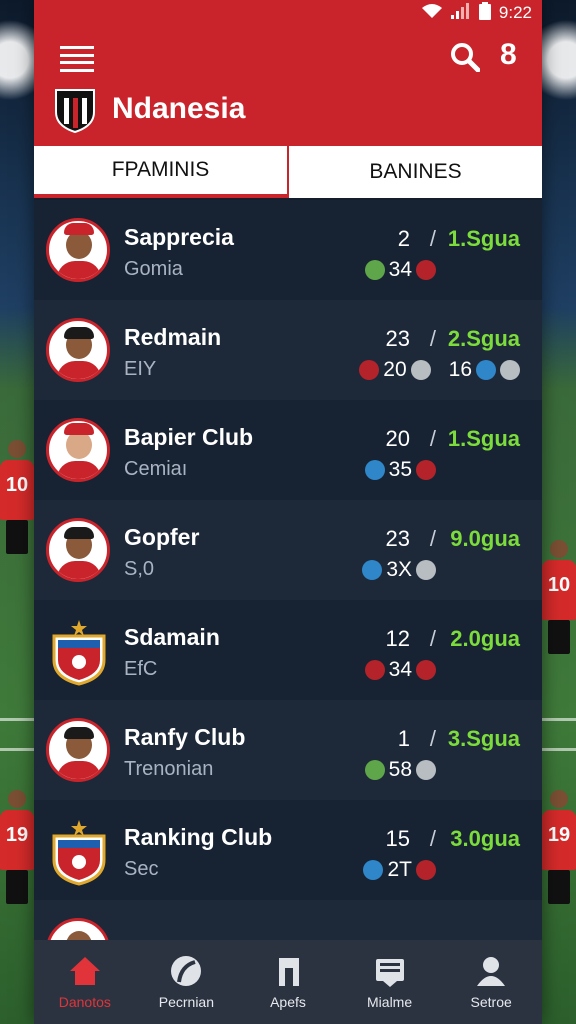  Describe the element at coordinates (84, 1002) in the screenshot. I see `nav-label: Danotos` at that location.